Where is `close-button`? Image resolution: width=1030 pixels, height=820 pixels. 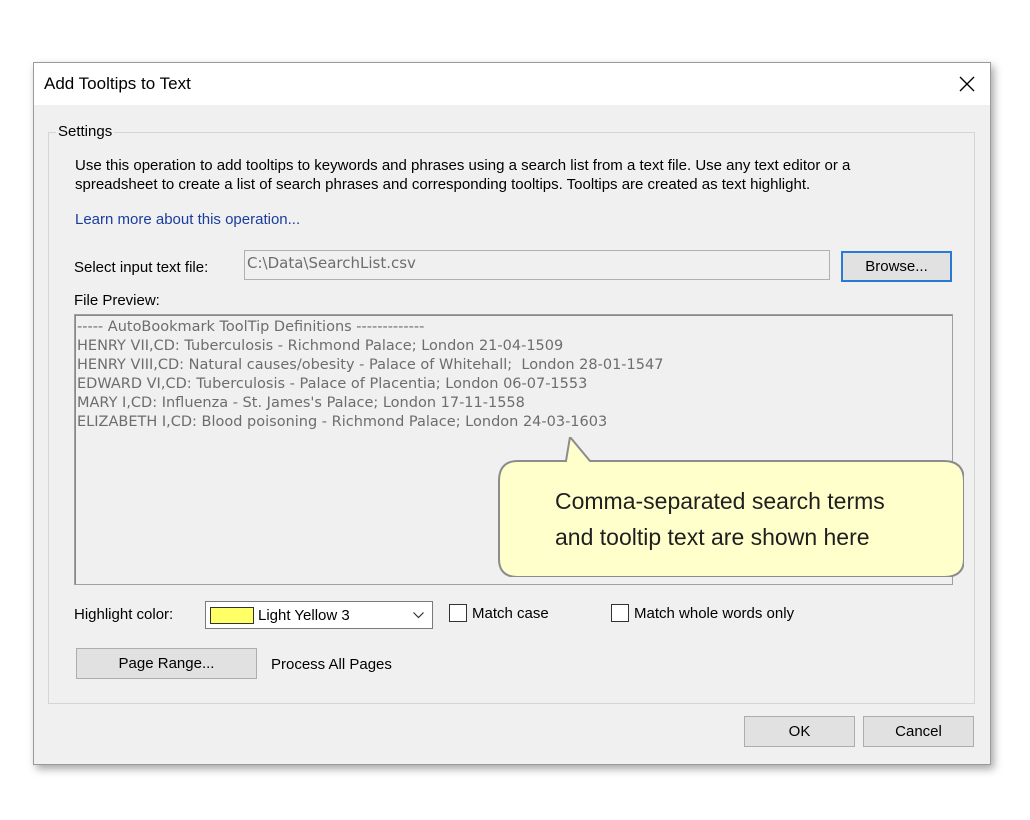 close-button is located at coordinates (967, 84).